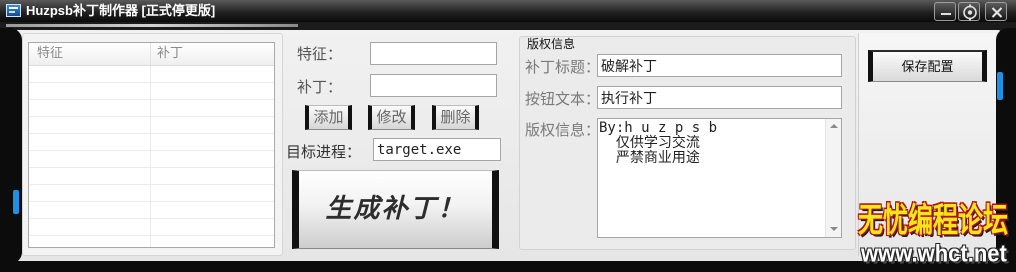  I want to click on scroll-down-arrow-icon, so click(834, 229).